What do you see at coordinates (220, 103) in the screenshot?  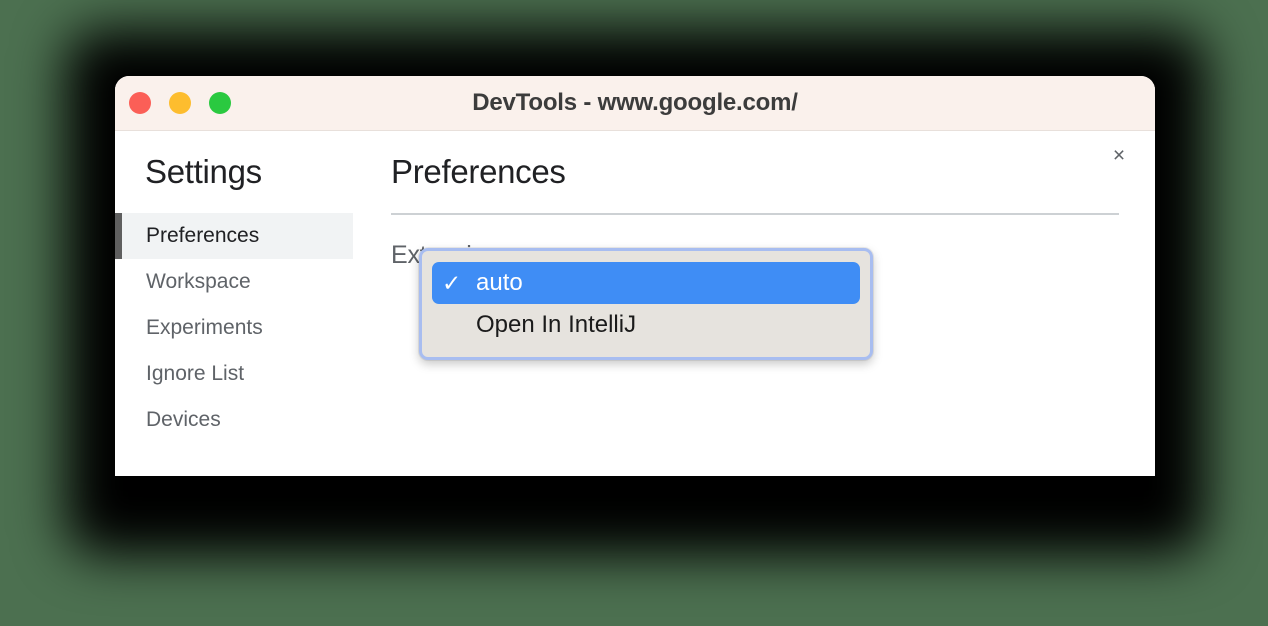 I see `maximize-window-button` at bounding box center [220, 103].